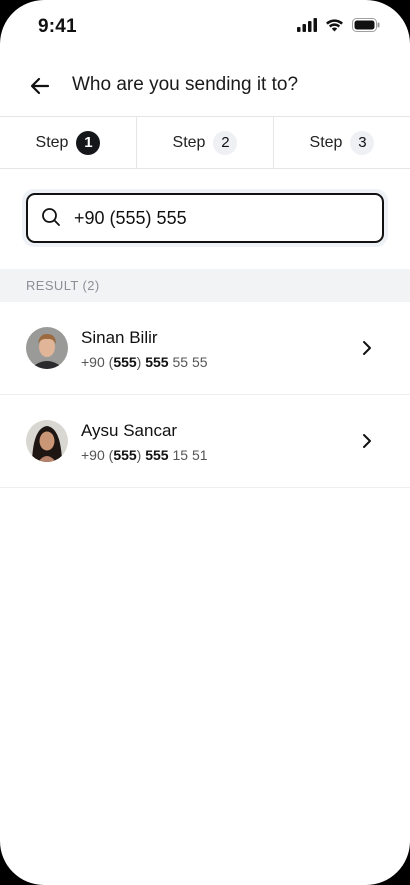 This screenshot has width=410, height=885. I want to click on contact-row: Aysu Sancar +90 (555) 555 15 51, so click(205, 441).